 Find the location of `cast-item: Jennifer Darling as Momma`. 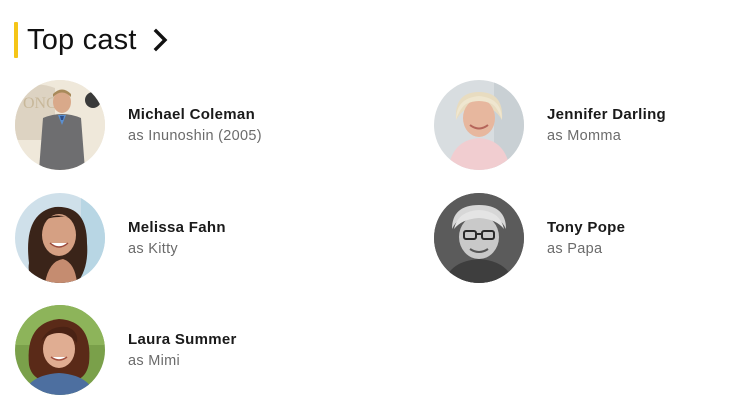

cast-item: Jennifer Darling as Momma is located at coordinates (584, 125).